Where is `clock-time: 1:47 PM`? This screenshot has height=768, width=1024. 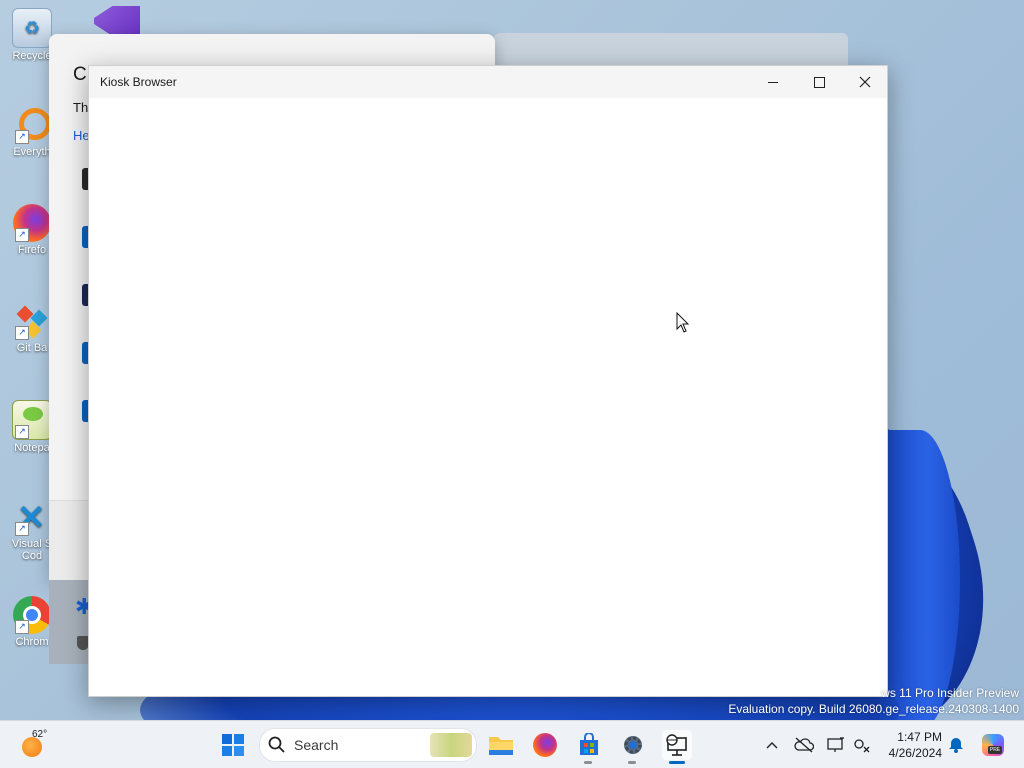
clock-time: 1:47 PM is located at coordinates (919, 737).